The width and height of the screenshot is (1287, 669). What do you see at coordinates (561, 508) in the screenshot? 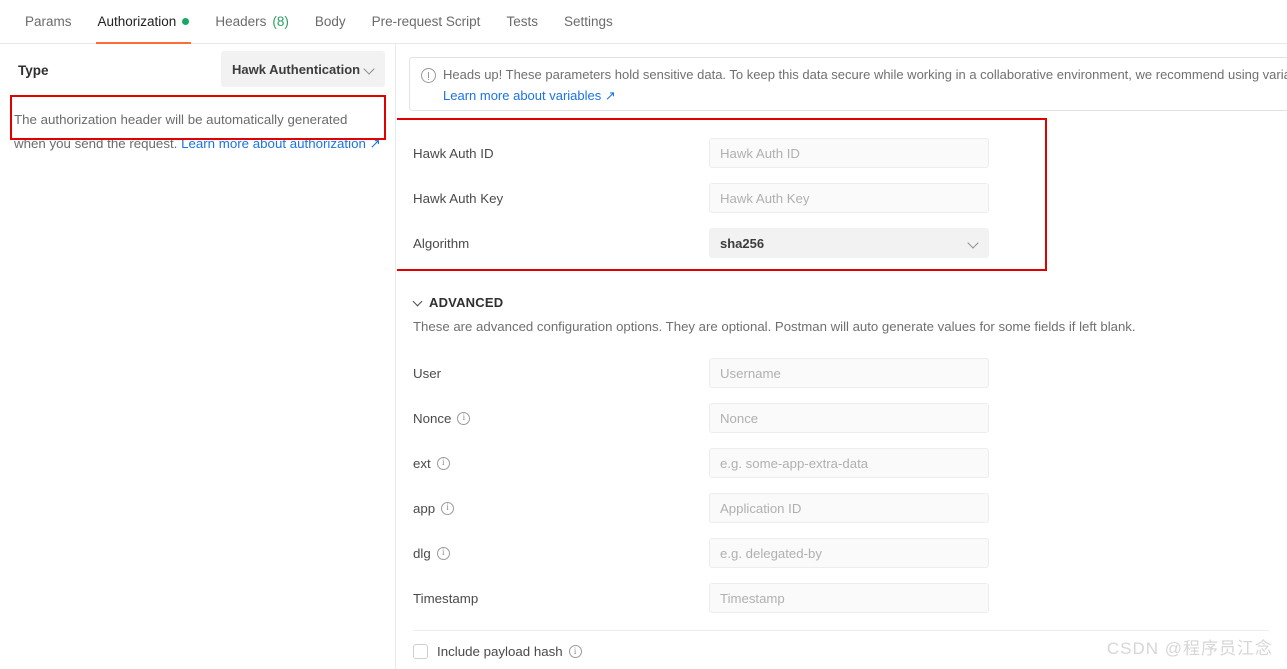
I see `field-label: app` at bounding box center [561, 508].